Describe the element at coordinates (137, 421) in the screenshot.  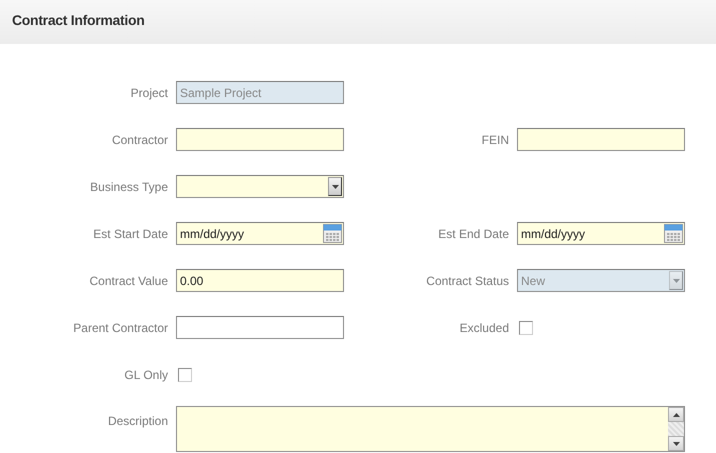
I see `field-label: Description` at that location.